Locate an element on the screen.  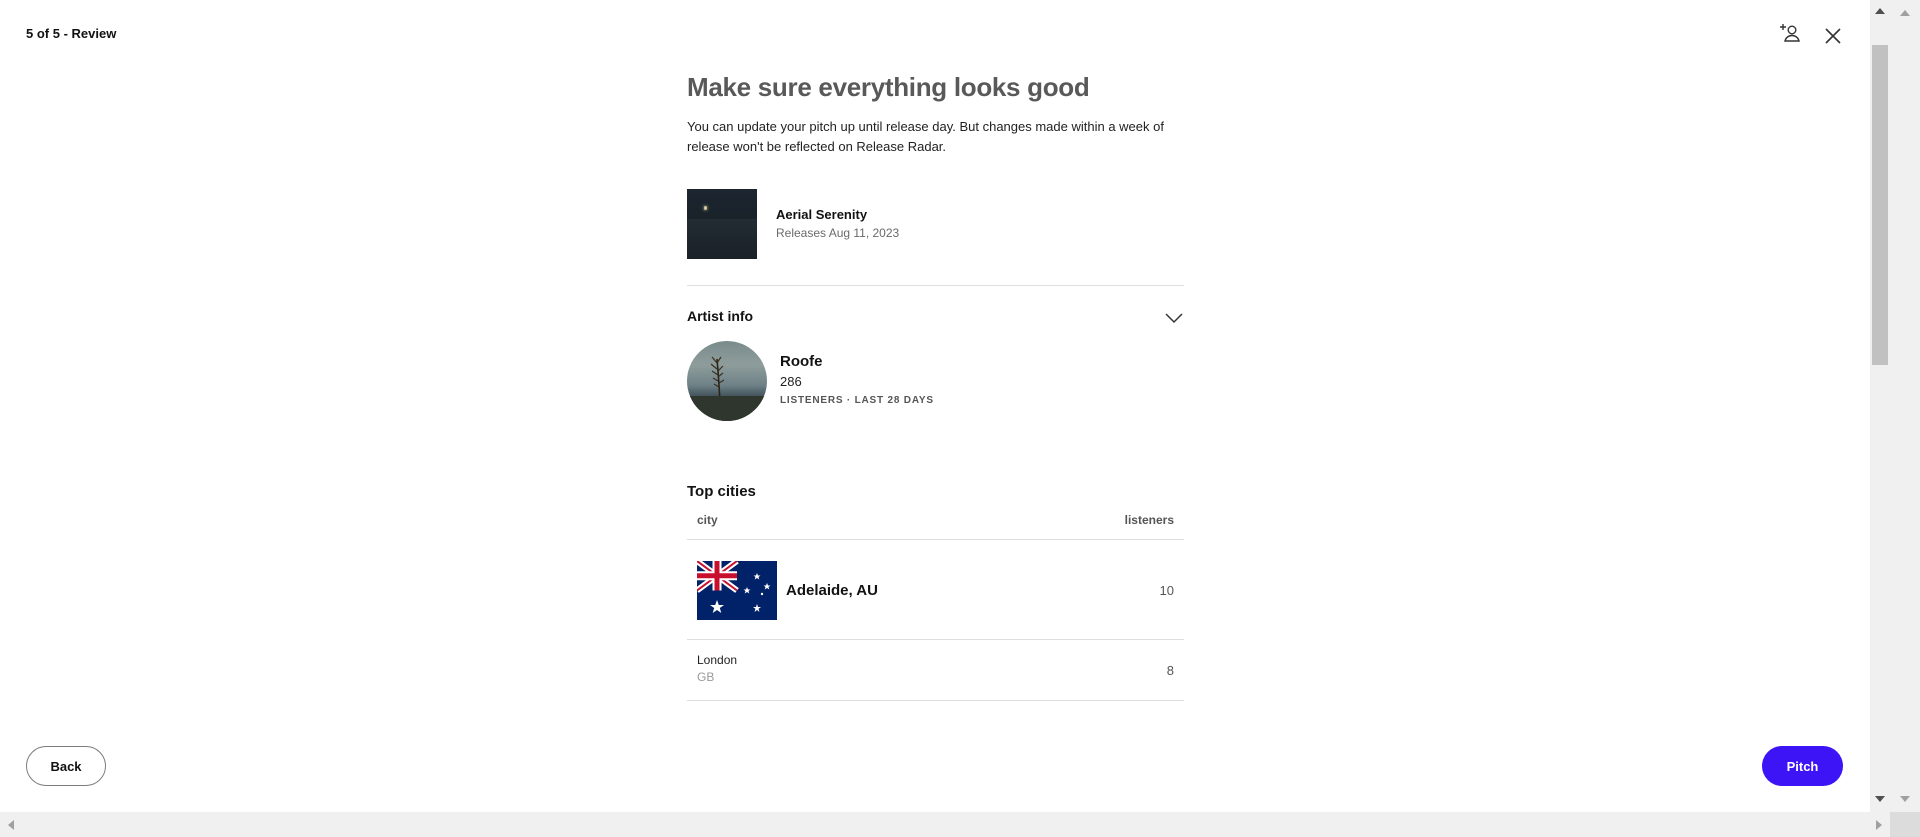
chevron-down-icon is located at coordinates (1174, 318).